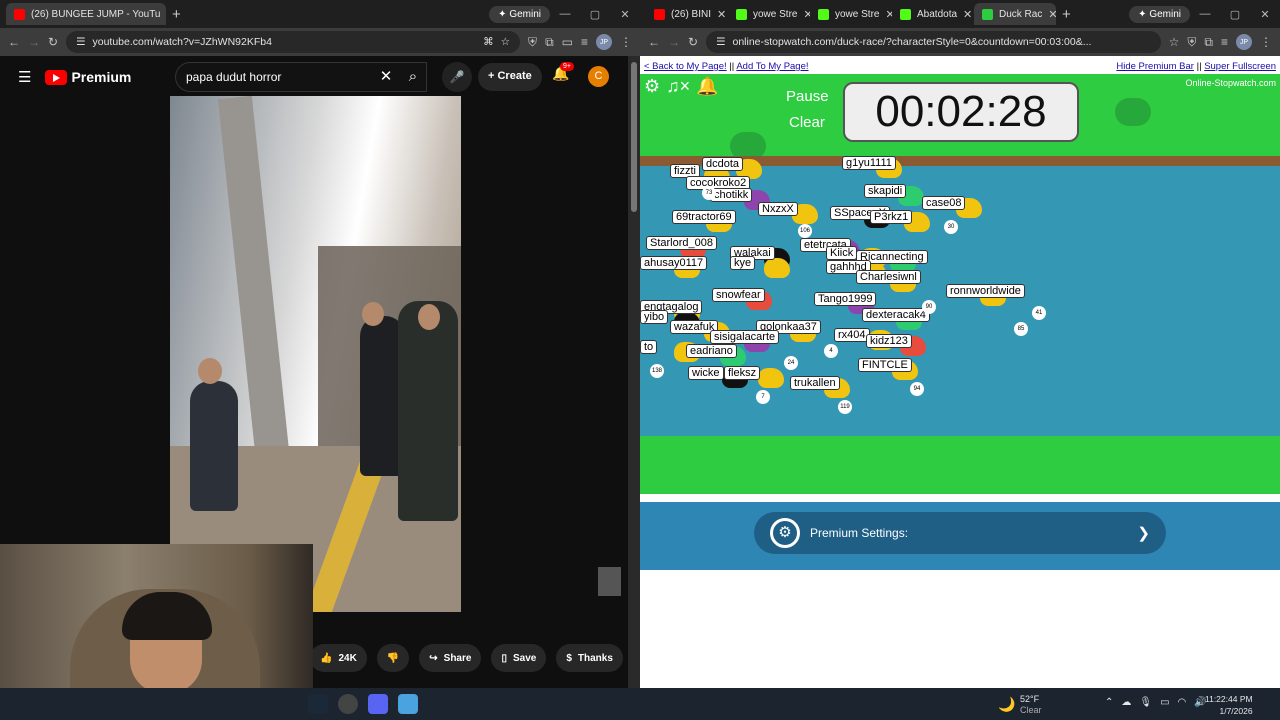 This screenshot has height=720, width=1280. I want to click on clear-button: Clear, so click(807, 122).